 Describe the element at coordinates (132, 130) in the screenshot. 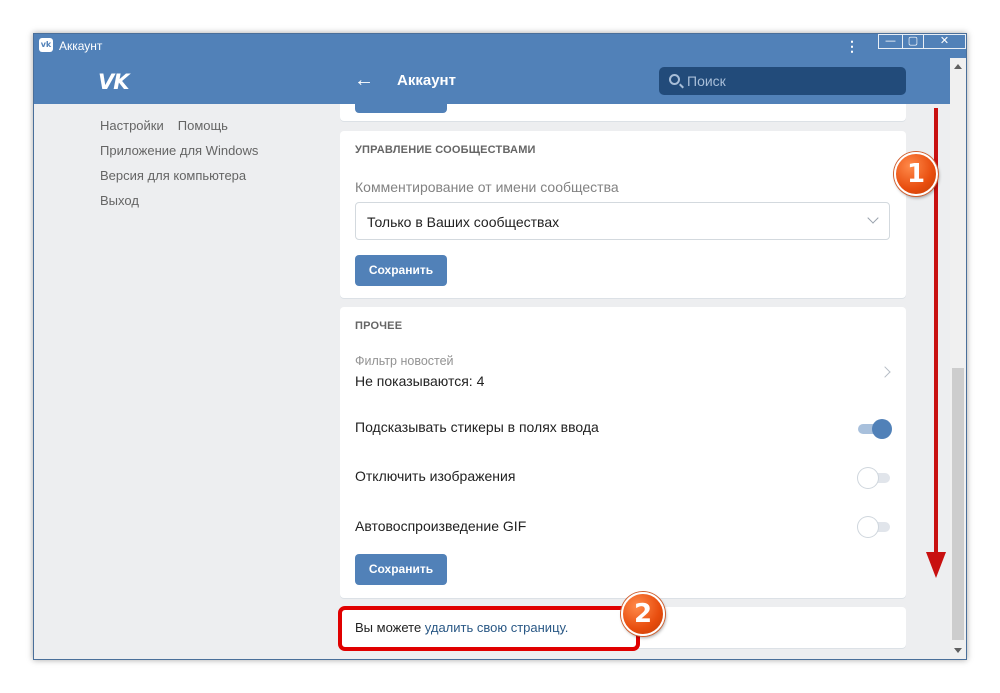

I see `sidebar-item-settings: Настройки` at that location.